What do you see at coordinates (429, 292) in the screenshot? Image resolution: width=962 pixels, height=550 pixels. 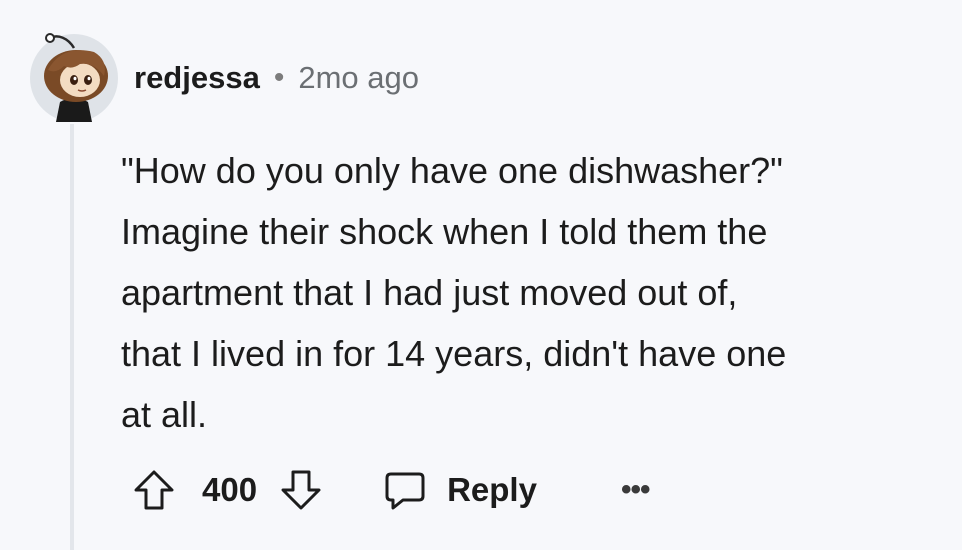 I see `comment-line: apartment that I had just moved out of,` at bounding box center [429, 292].